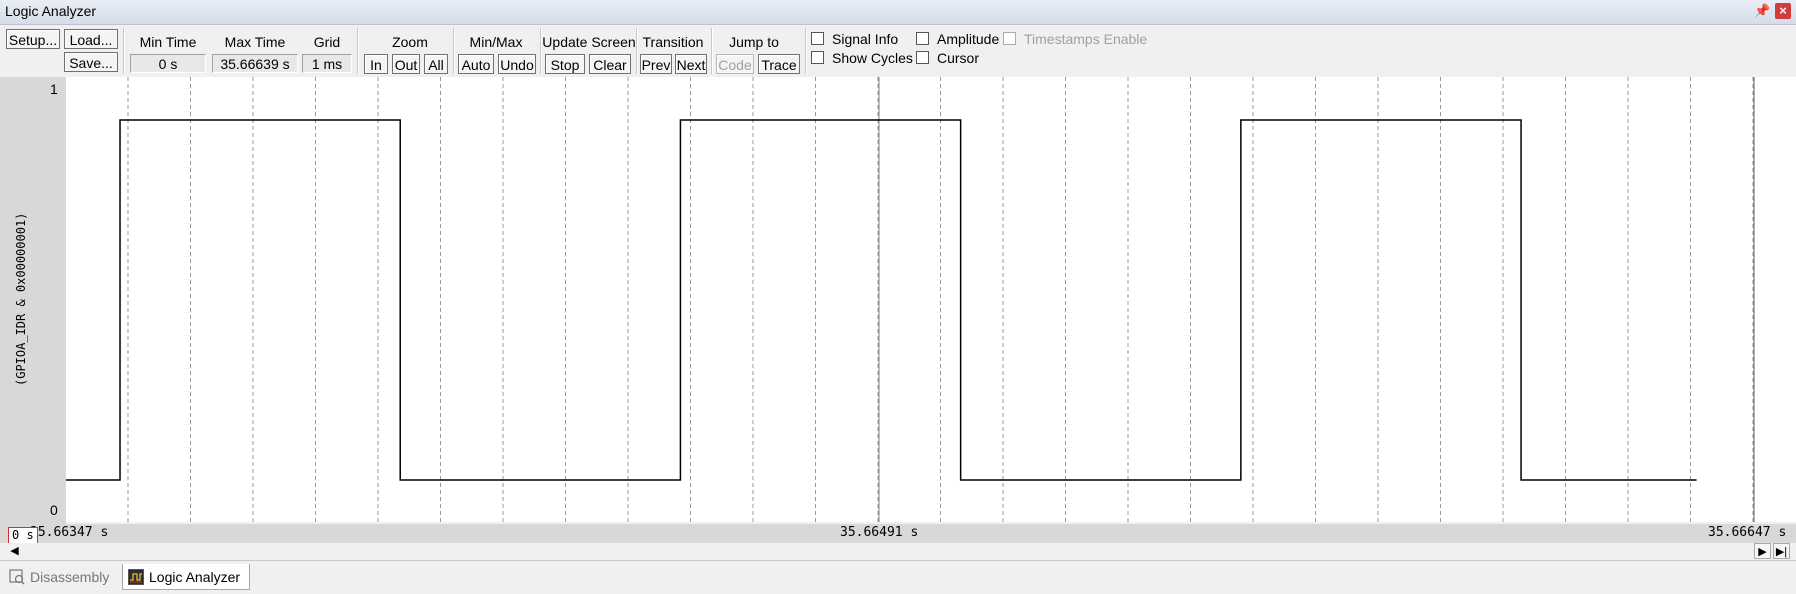 This screenshot has height=594, width=1796. Describe the element at coordinates (1783, 11) in the screenshot. I see `close-icon: ×` at that location.